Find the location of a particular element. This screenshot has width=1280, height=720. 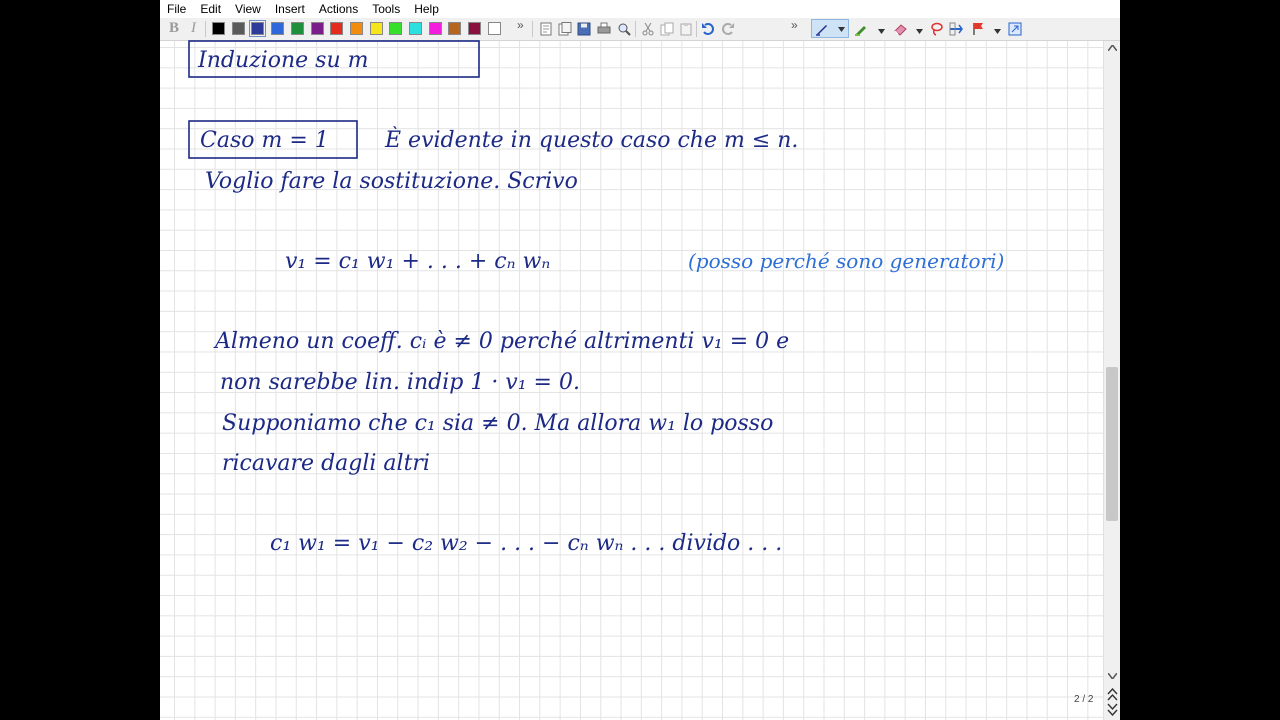

scroll-down-icon is located at coordinates (1112, 676).